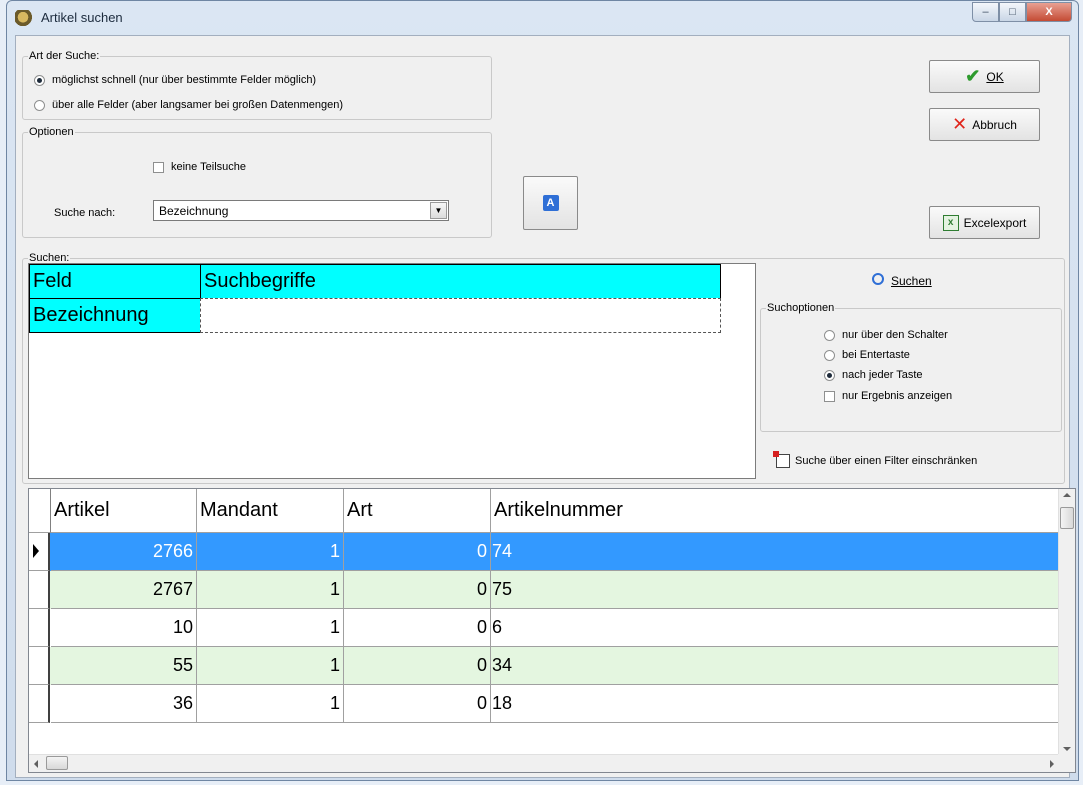 The height and width of the screenshot is (785, 1083). I want to click on excelexport-button: x Excelexport, so click(984, 222).